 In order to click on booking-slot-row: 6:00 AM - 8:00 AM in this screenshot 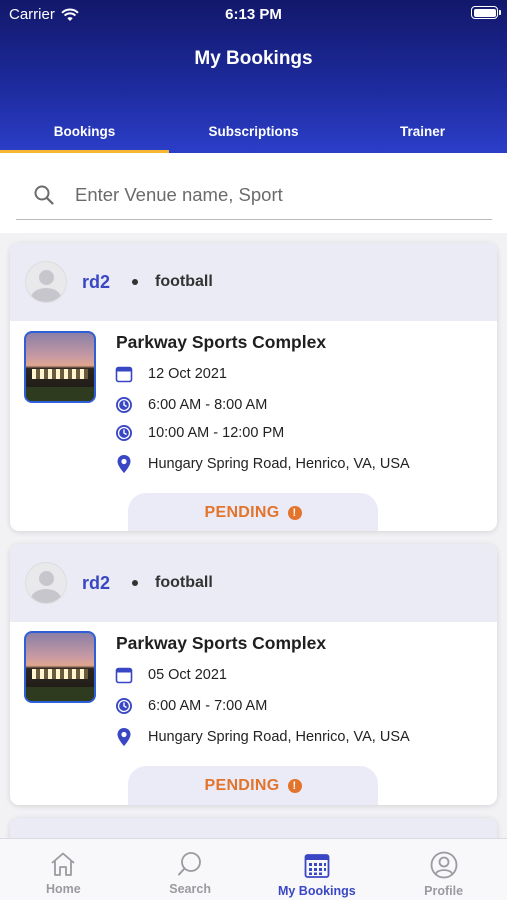, I will do `click(190, 405)`.